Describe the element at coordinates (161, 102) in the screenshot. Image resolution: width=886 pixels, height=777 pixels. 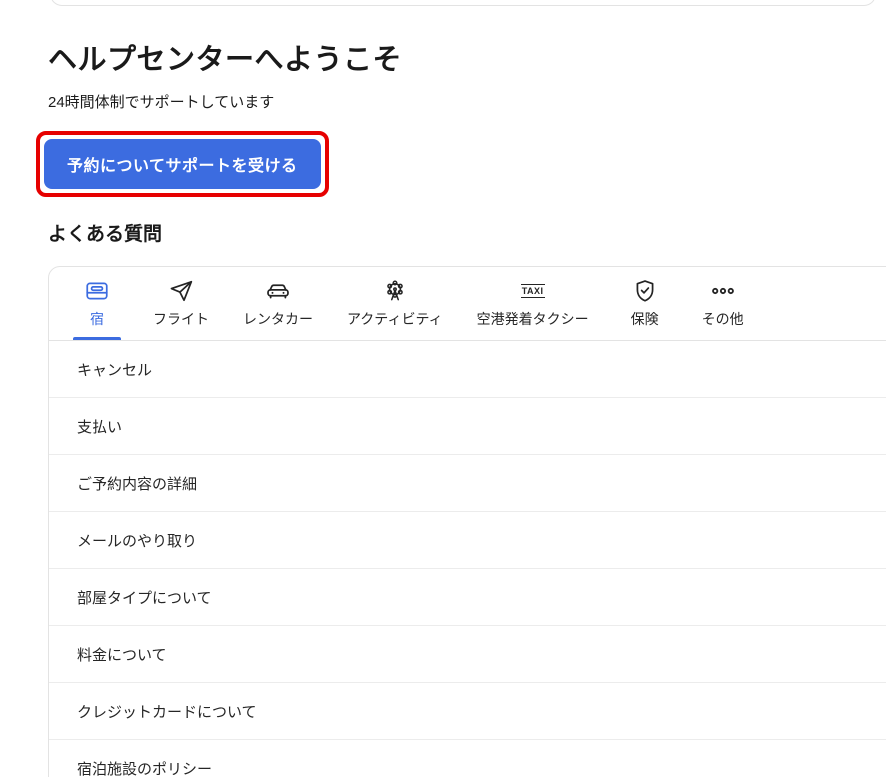
I see `support-hours-text: 24時間体制でサポートしています` at that location.